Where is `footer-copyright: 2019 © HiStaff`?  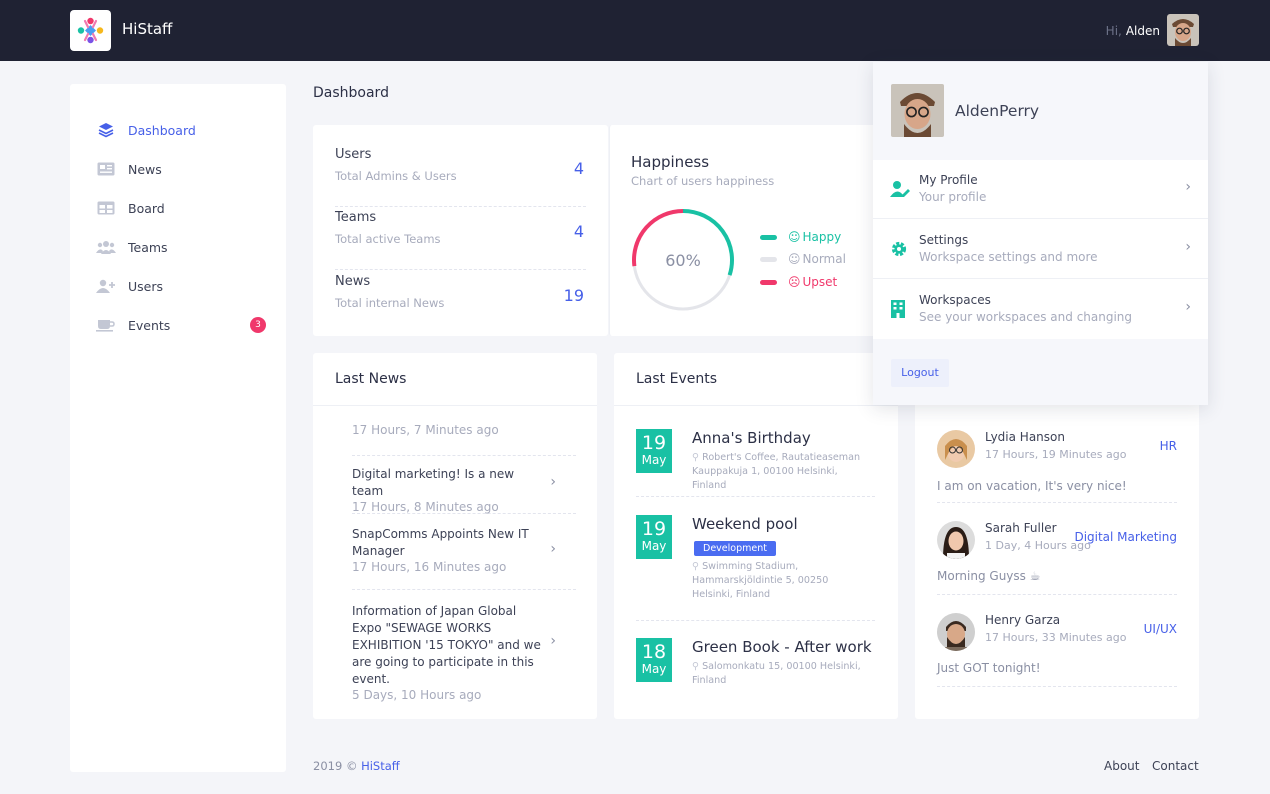 footer-copyright: 2019 © HiStaff is located at coordinates (356, 766).